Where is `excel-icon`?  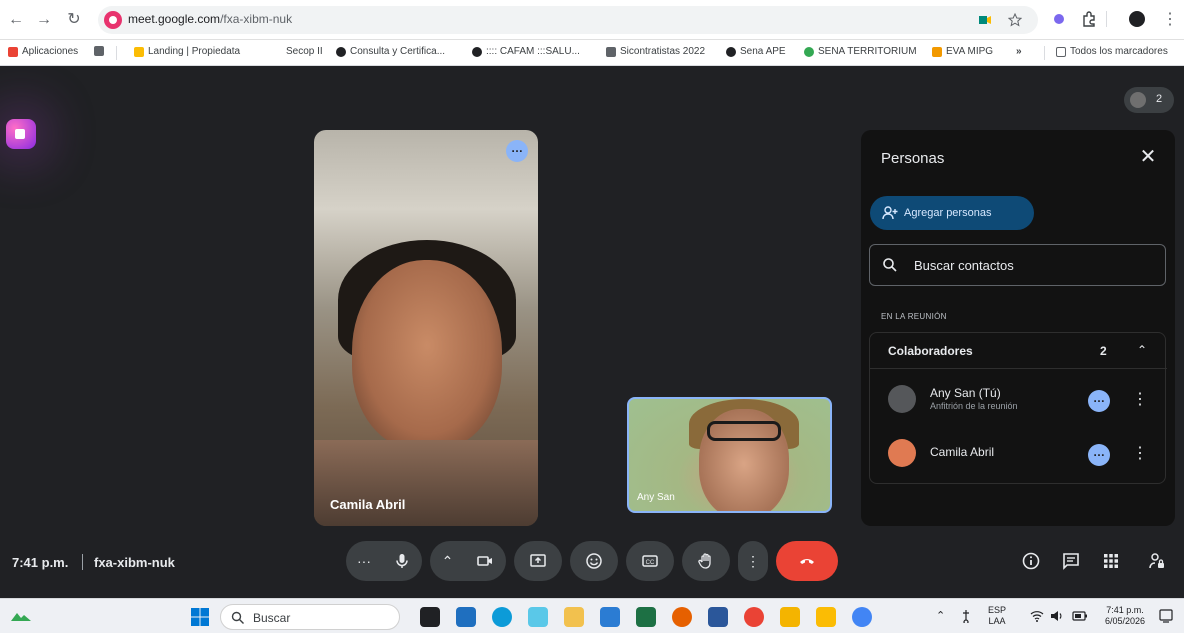
excel-icon is located at coordinates (646, 617).